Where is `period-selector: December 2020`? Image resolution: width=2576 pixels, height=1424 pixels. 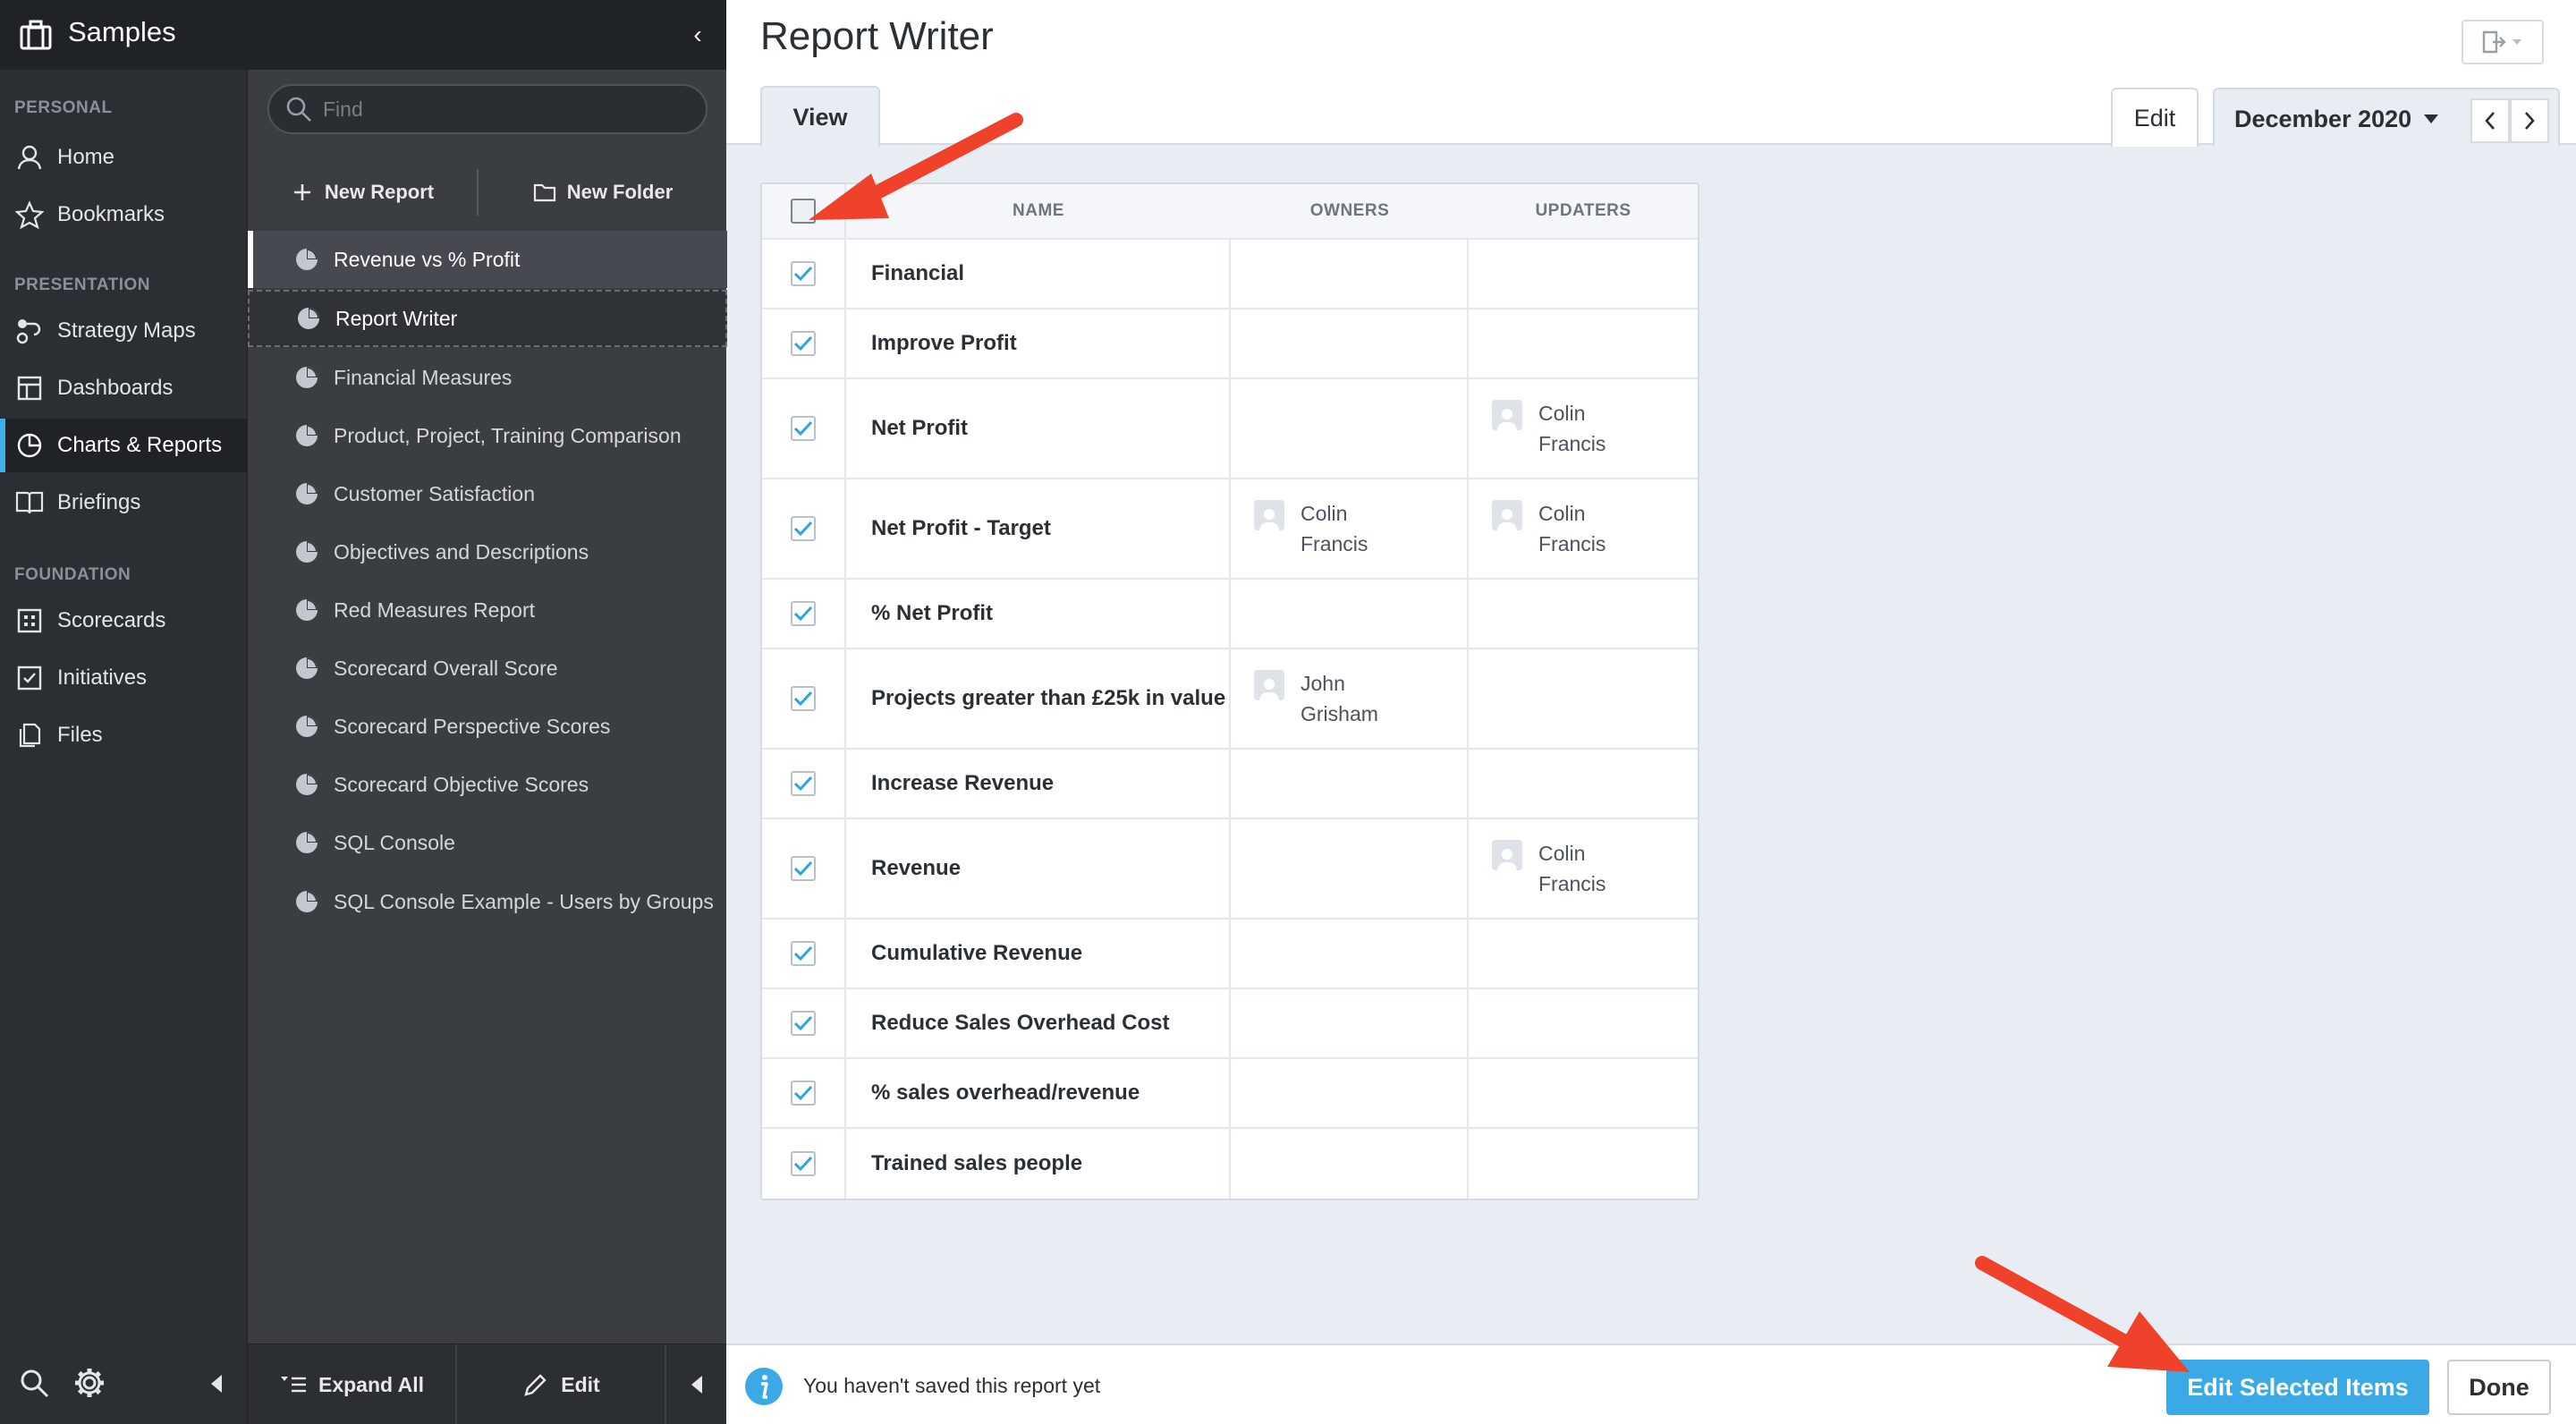
period-selector: December 2020 is located at coordinates (2386, 117).